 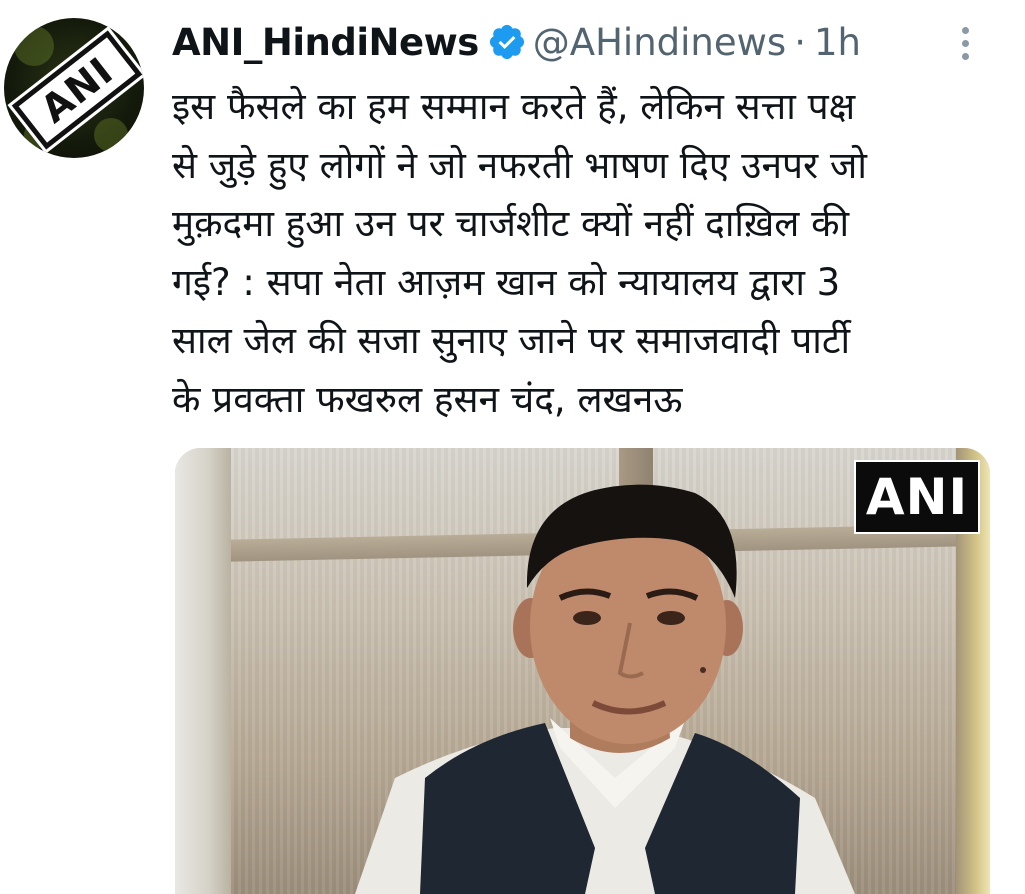 What do you see at coordinates (325, 42) in the screenshot?
I see `display-name: ANI_HindiNews` at bounding box center [325, 42].